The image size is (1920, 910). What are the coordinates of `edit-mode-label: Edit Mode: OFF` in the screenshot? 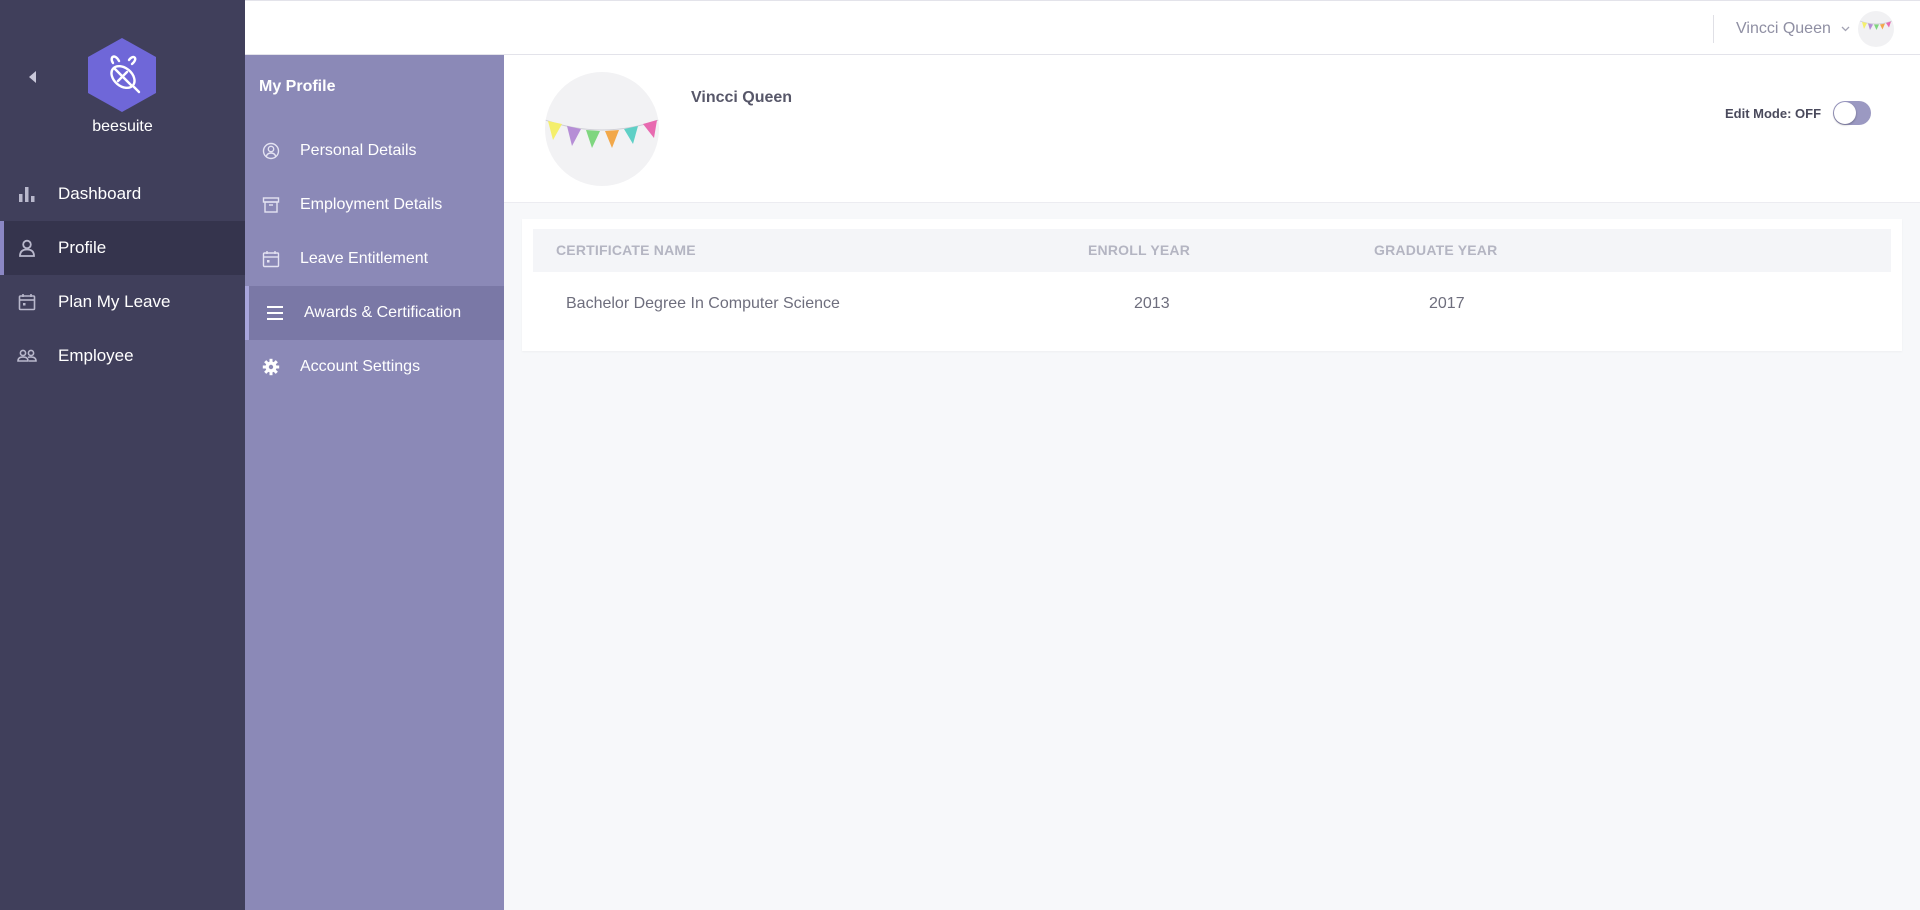 It's located at (1773, 113).